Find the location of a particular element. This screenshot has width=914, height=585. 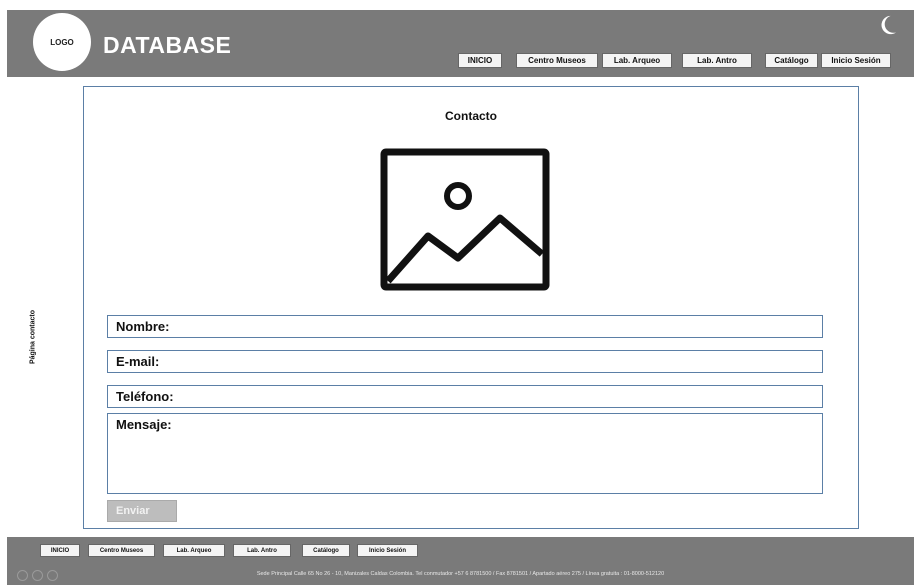

nav-centro-museos: Centro Museos is located at coordinates (557, 60).